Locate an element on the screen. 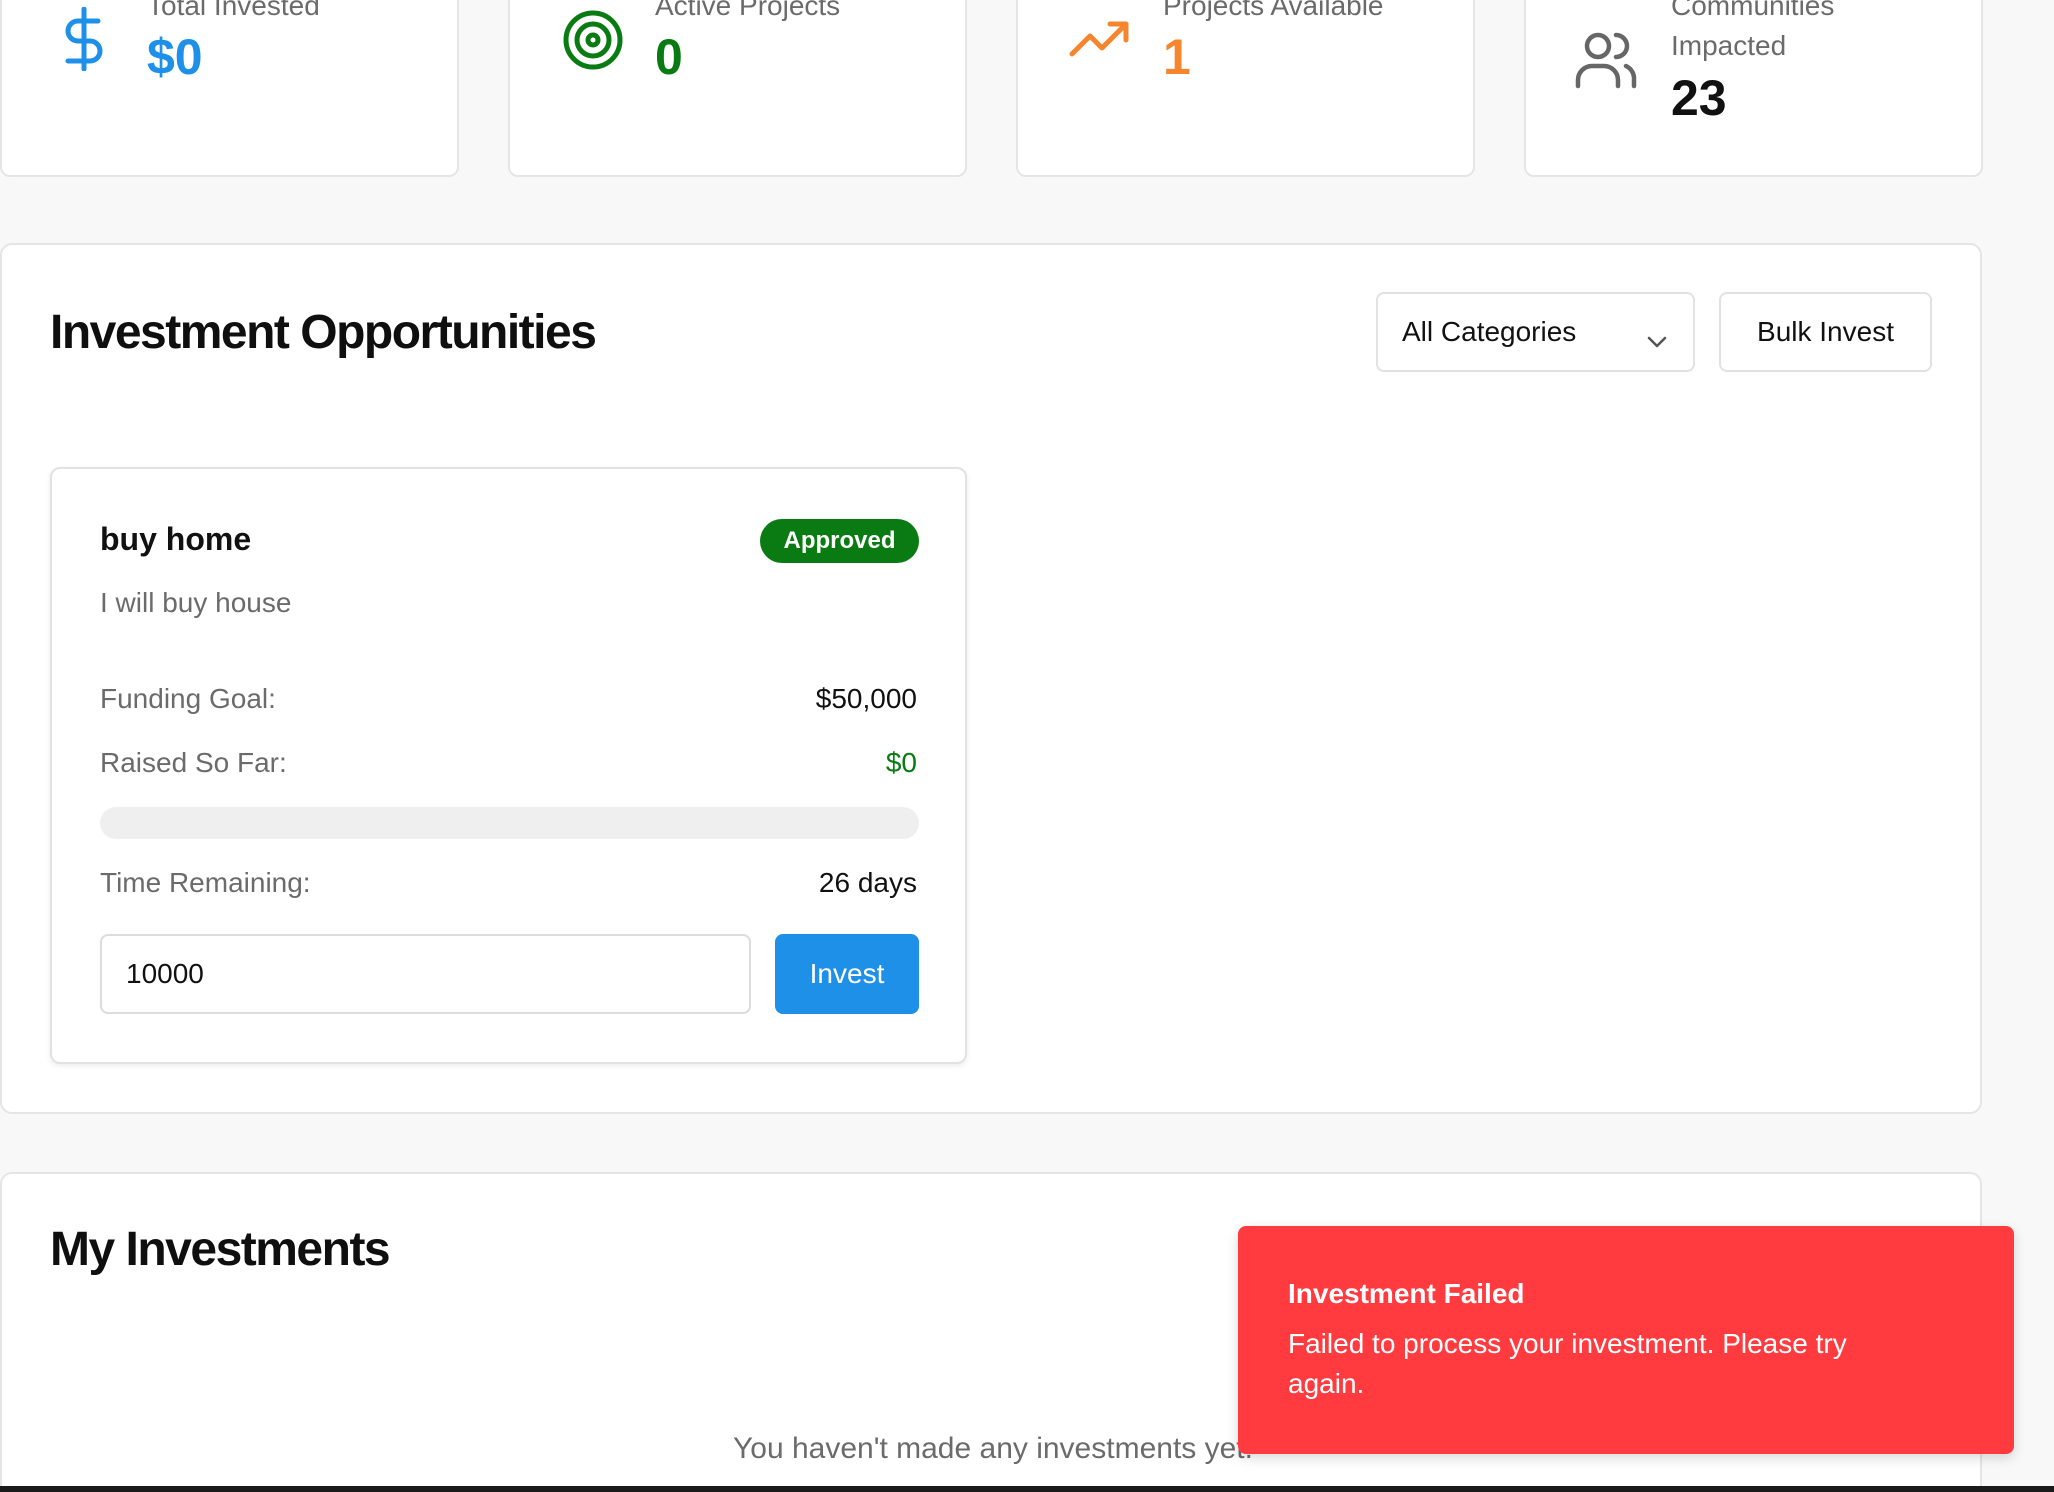 The width and height of the screenshot is (2054, 1492). stat-value: $0 is located at coordinates (175, 57).